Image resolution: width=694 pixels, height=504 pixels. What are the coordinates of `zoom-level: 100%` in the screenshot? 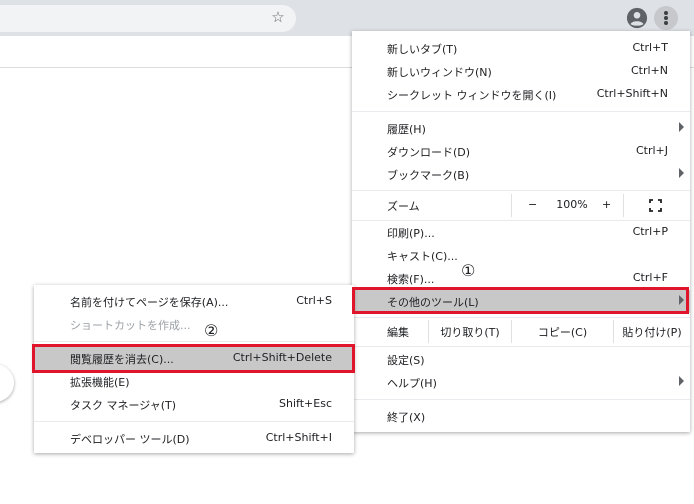 It's located at (572, 204).